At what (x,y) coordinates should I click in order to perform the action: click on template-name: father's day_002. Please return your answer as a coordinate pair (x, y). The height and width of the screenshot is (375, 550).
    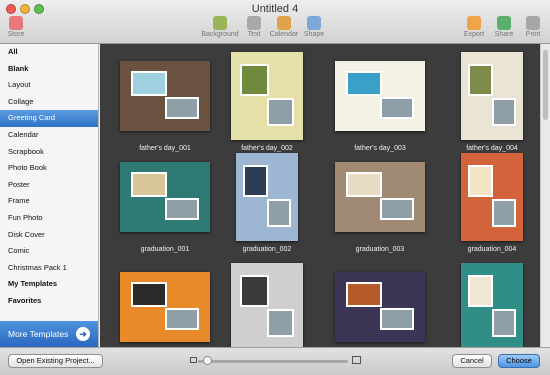
    Looking at the image, I should click on (267, 148).